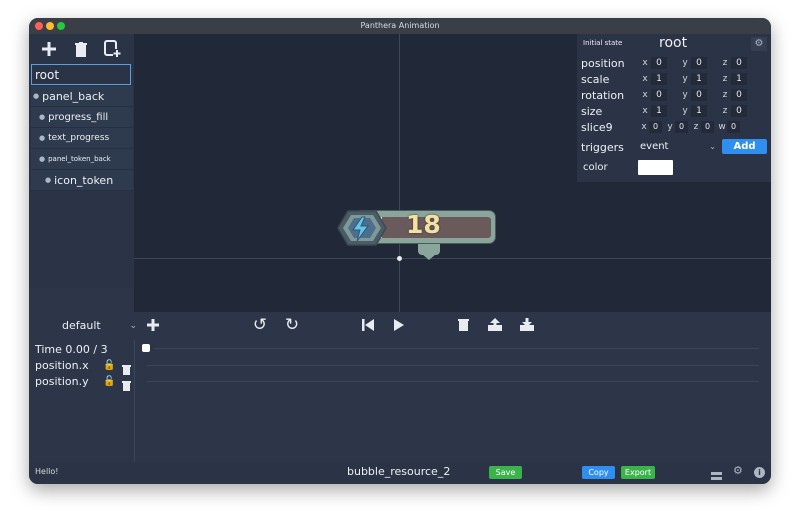 This screenshot has height=520, width=800. I want to click on delete-node-button, so click(81, 49).